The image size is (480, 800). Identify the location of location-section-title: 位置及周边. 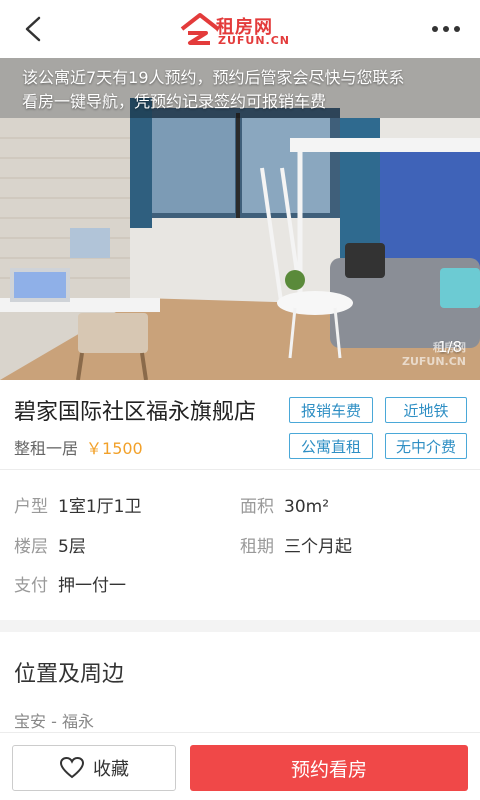
(69, 674).